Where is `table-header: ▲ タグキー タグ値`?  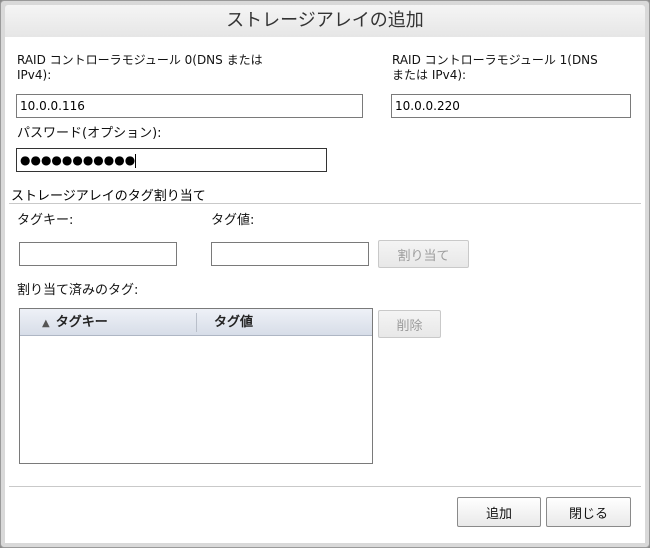
table-header: ▲ タグキー タグ値 is located at coordinates (196, 322).